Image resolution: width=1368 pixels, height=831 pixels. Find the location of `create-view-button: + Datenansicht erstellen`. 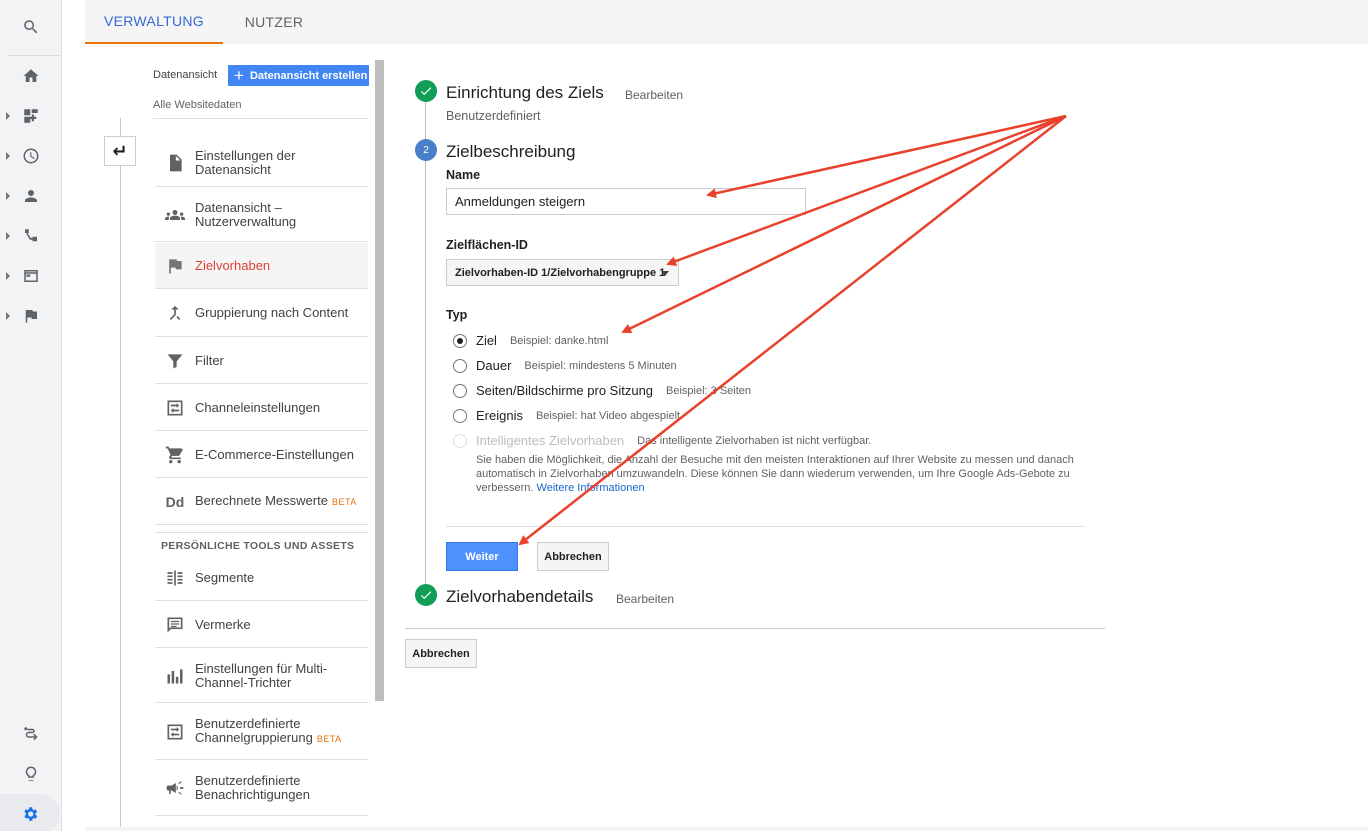

create-view-button: + Datenansicht erstellen is located at coordinates (298, 75).